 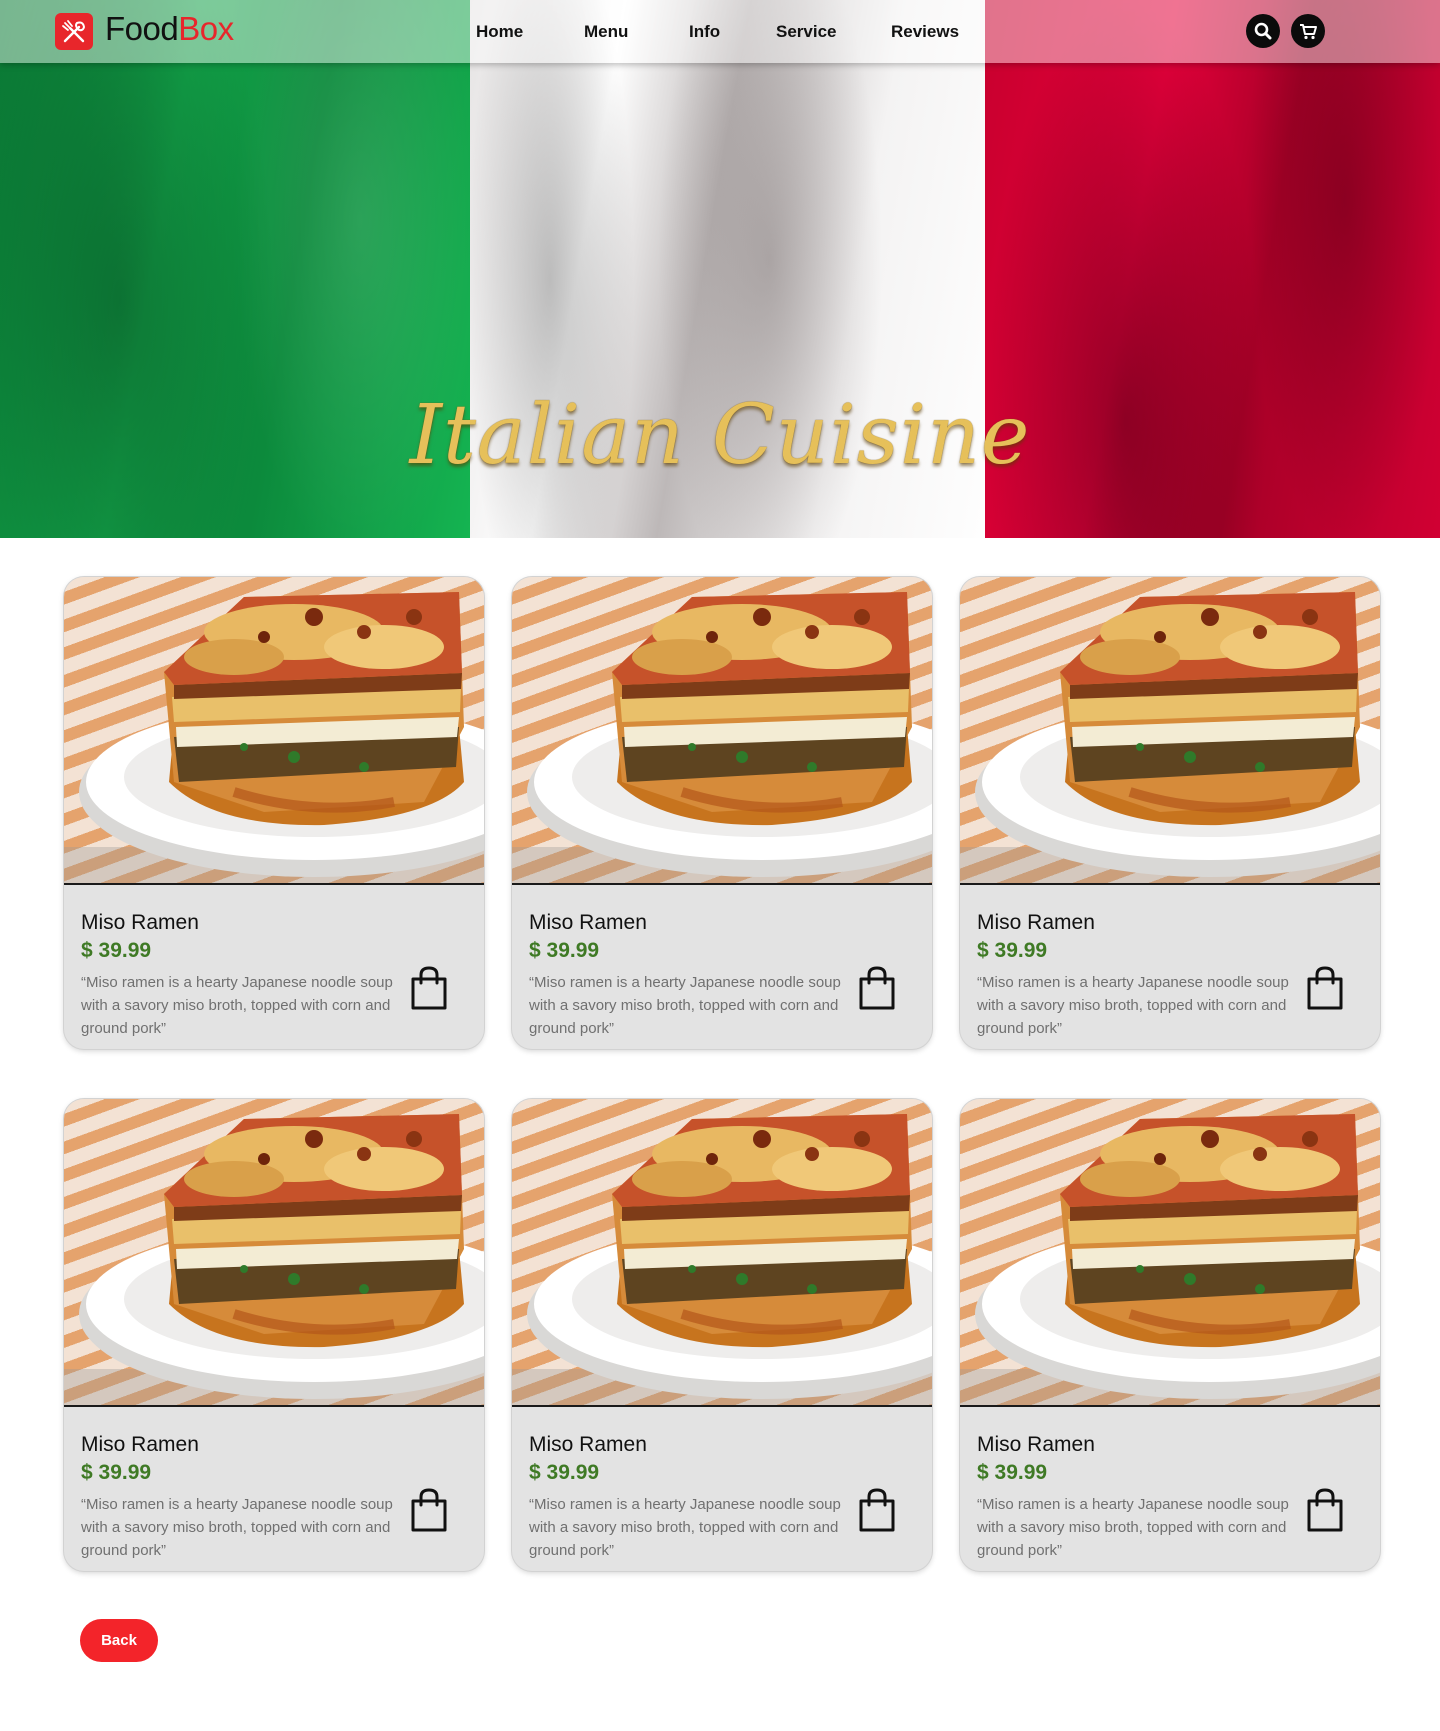 I want to click on cart-icon, so click(x=1308, y=32).